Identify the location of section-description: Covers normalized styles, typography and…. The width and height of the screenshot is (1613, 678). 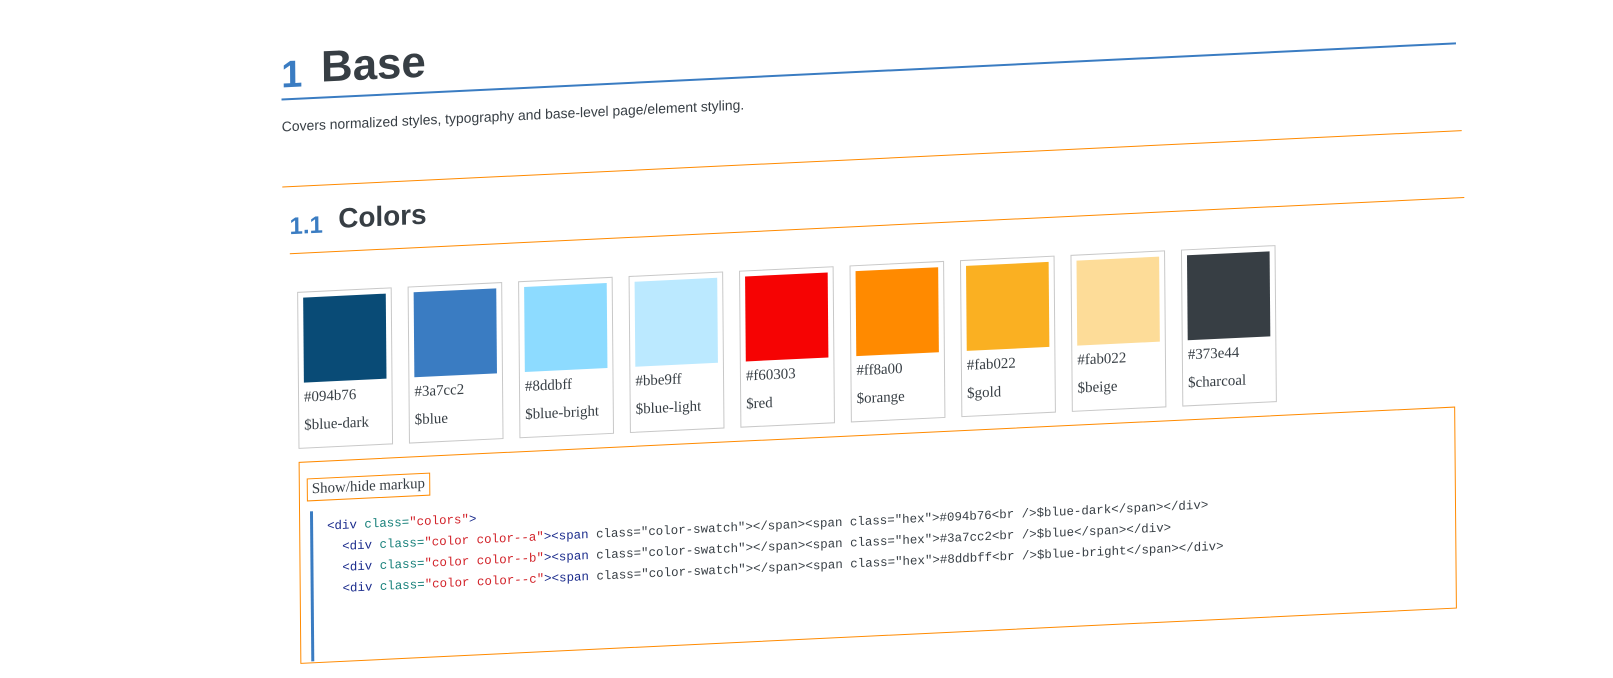
(513, 115).